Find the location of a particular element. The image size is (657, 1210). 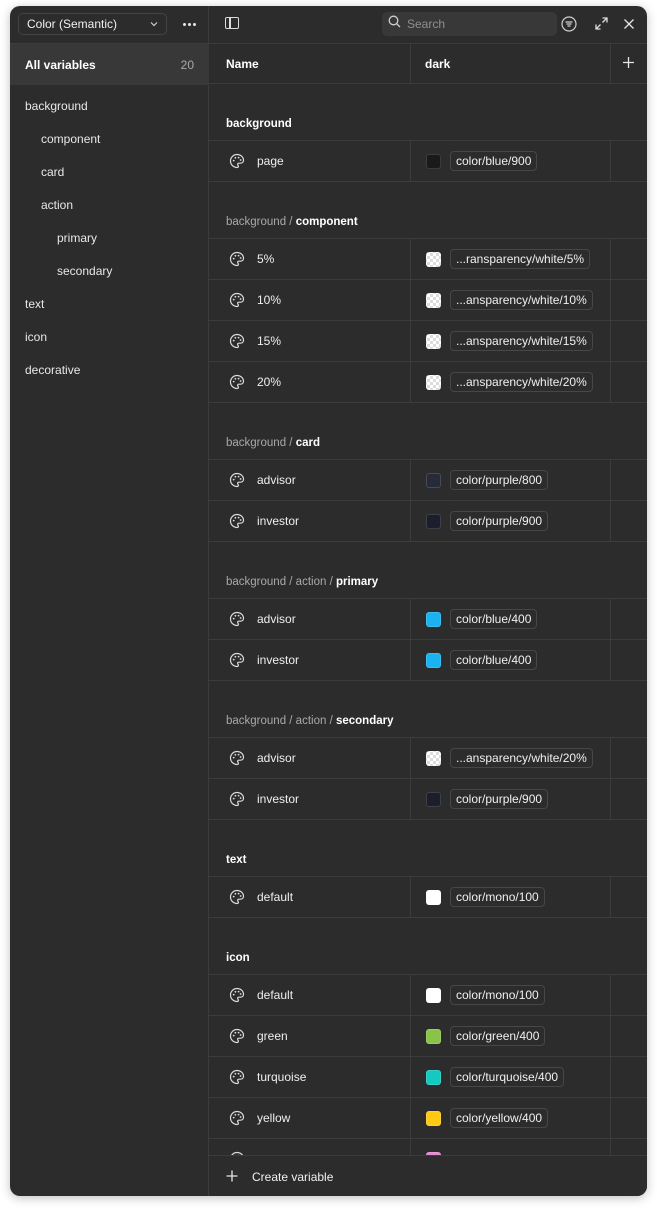

sidebar-group-item: decorative is located at coordinates (109, 369).